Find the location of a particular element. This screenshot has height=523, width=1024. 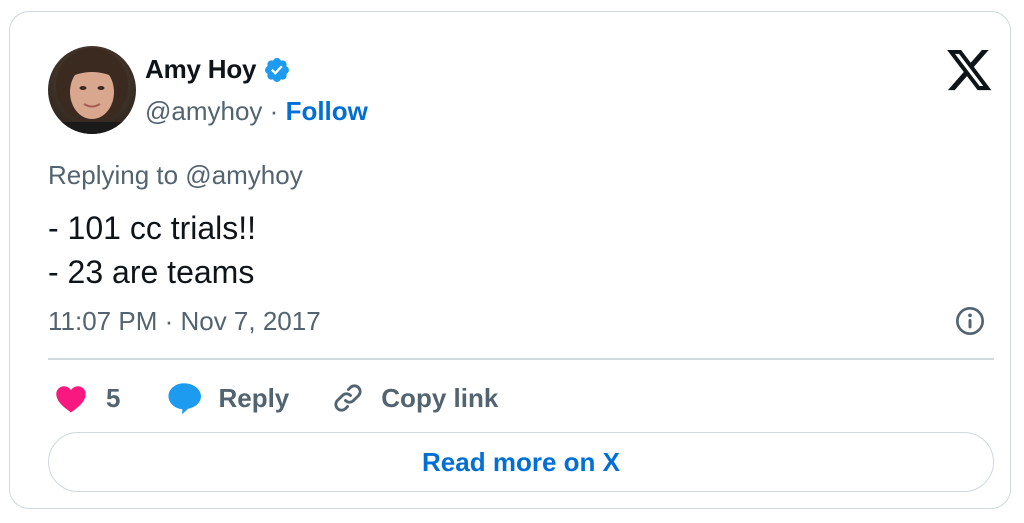

like-button: 5 is located at coordinates (84, 398).